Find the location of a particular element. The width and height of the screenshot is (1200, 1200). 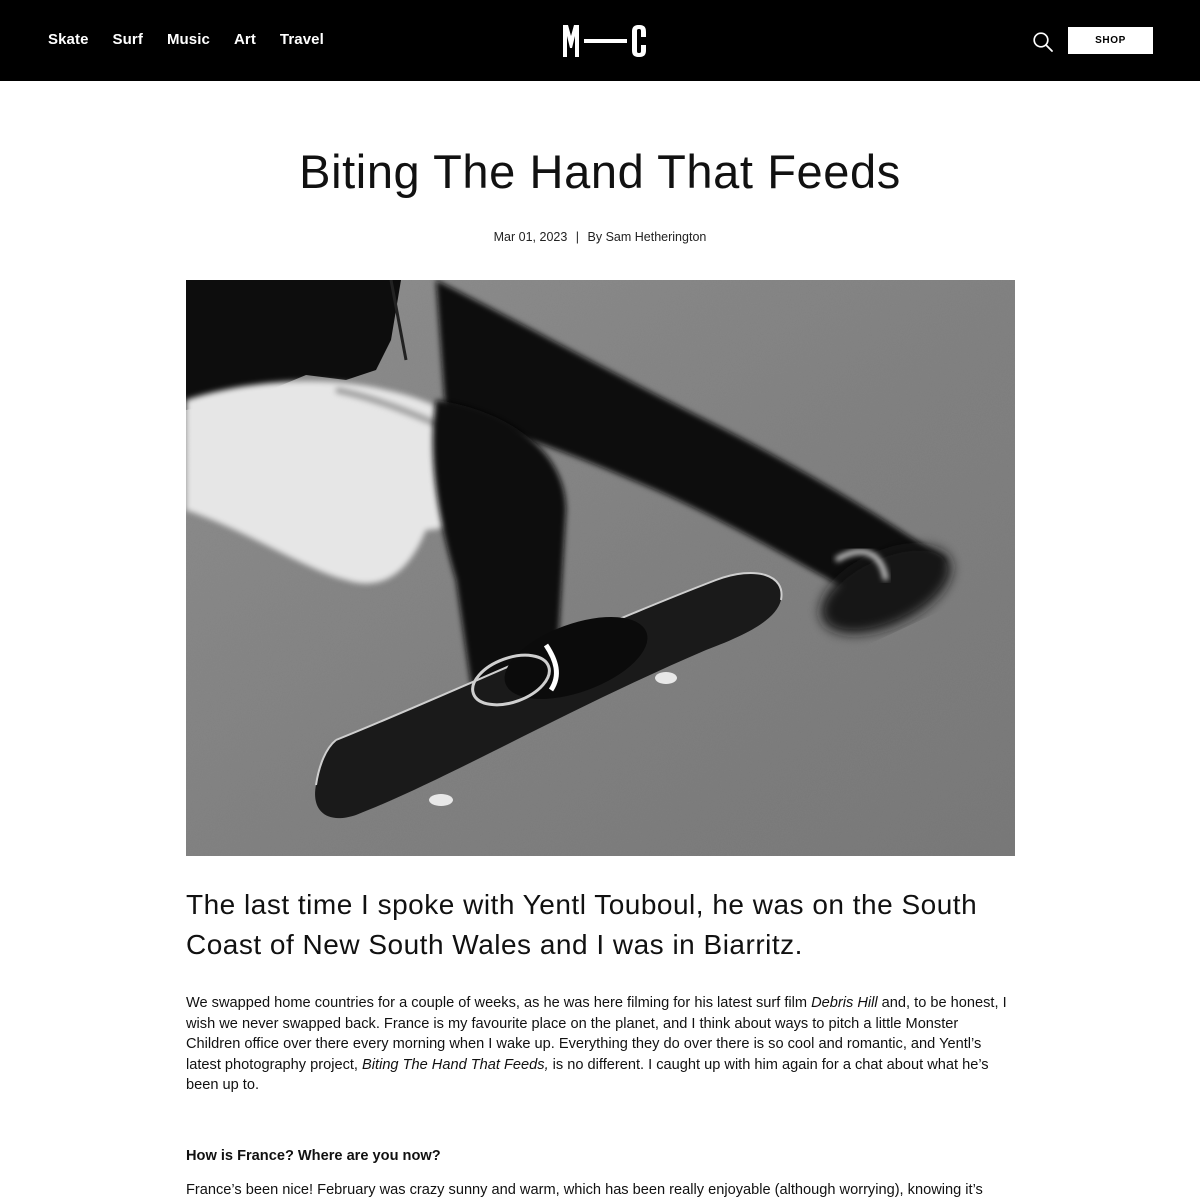

shop-button: SHOP is located at coordinates (1110, 40).